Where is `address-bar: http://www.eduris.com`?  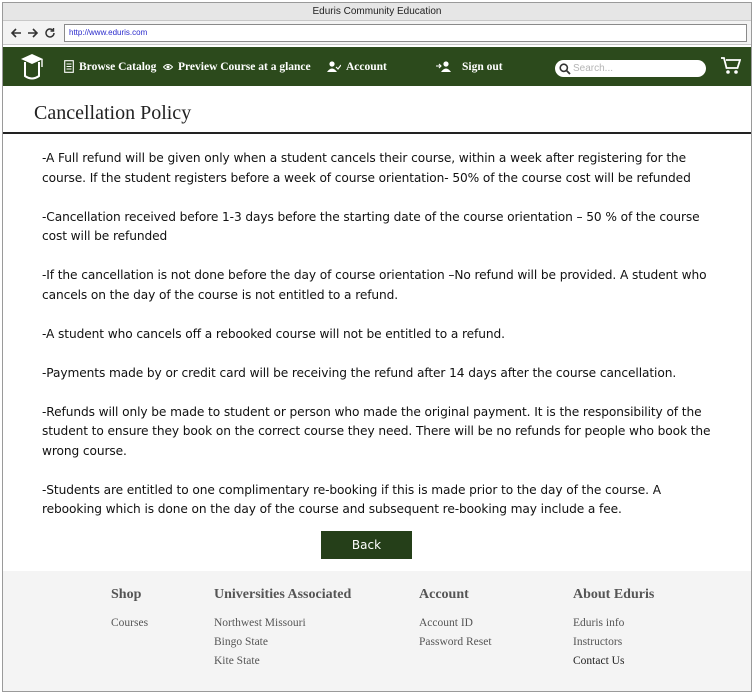 address-bar: http://www.eduris.com is located at coordinates (377, 33).